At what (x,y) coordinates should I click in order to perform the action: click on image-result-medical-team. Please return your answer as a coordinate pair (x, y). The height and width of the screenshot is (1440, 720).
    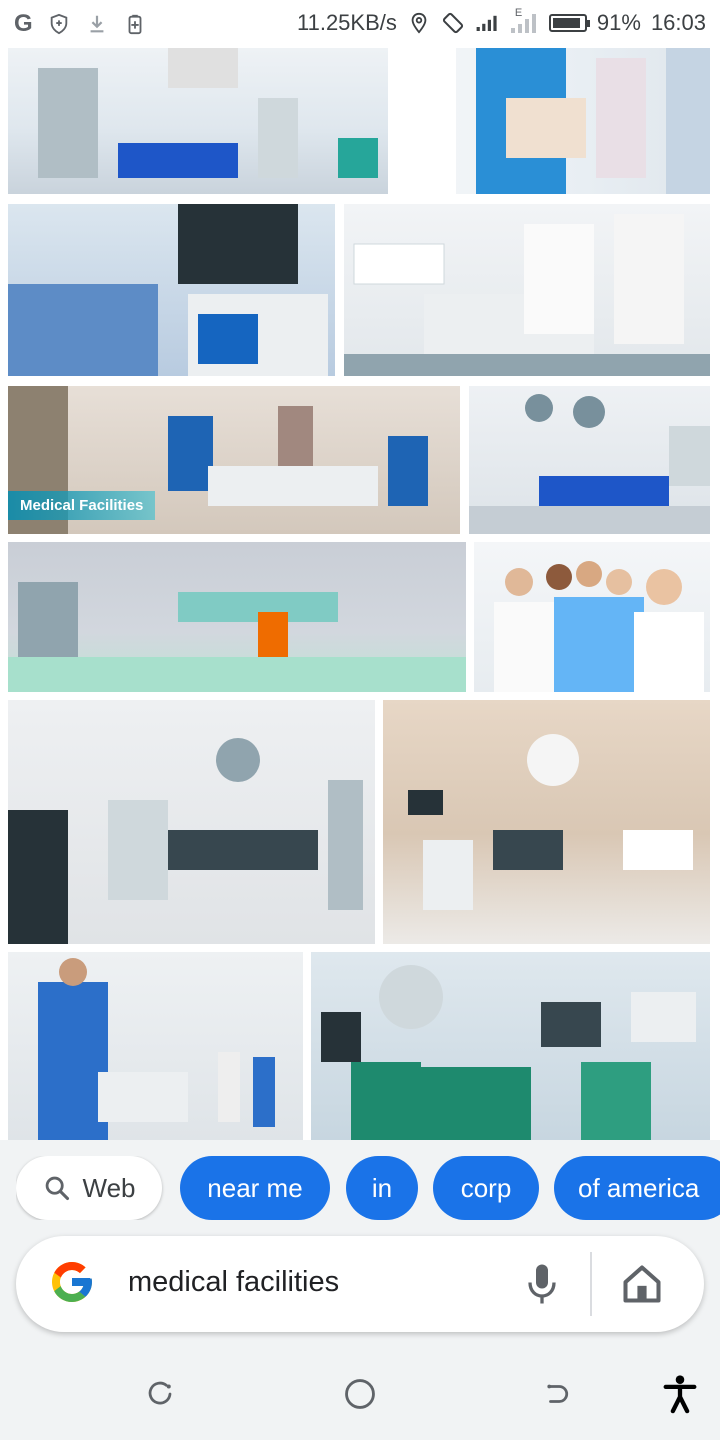
    Looking at the image, I should click on (592, 617).